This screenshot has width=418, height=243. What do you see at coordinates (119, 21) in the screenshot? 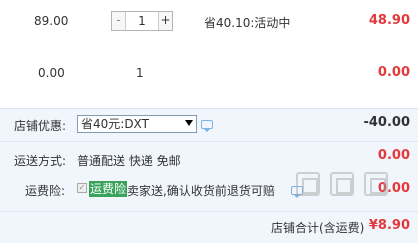
I see `qty-decrease-button: -` at bounding box center [119, 21].